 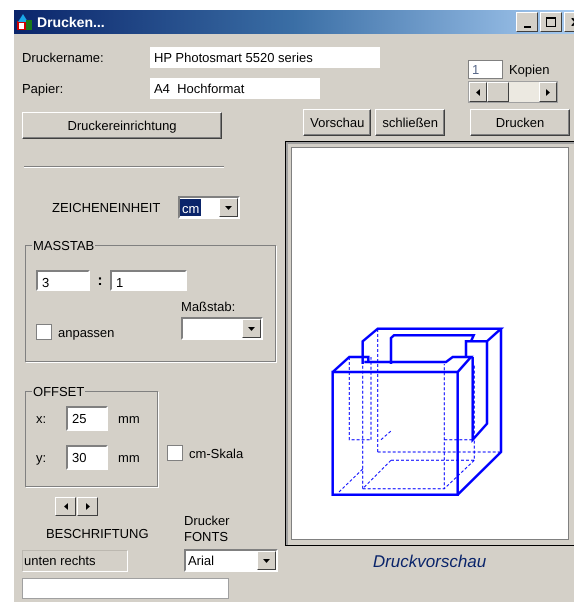 What do you see at coordinates (513, 92) in the screenshot?
I see `scrollbar` at bounding box center [513, 92].